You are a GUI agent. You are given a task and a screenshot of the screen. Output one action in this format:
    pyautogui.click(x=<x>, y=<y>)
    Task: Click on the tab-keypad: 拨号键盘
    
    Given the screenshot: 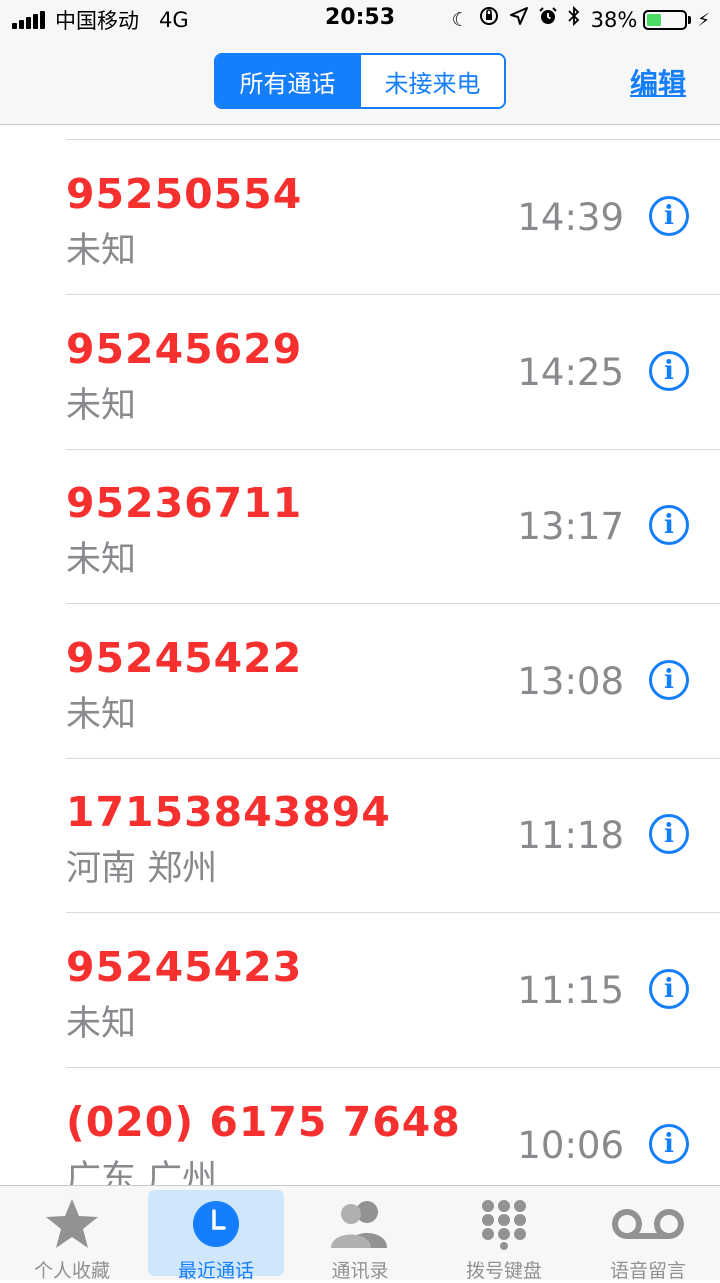 What is the action you would take?
    pyautogui.click(x=504, y=1236)
    